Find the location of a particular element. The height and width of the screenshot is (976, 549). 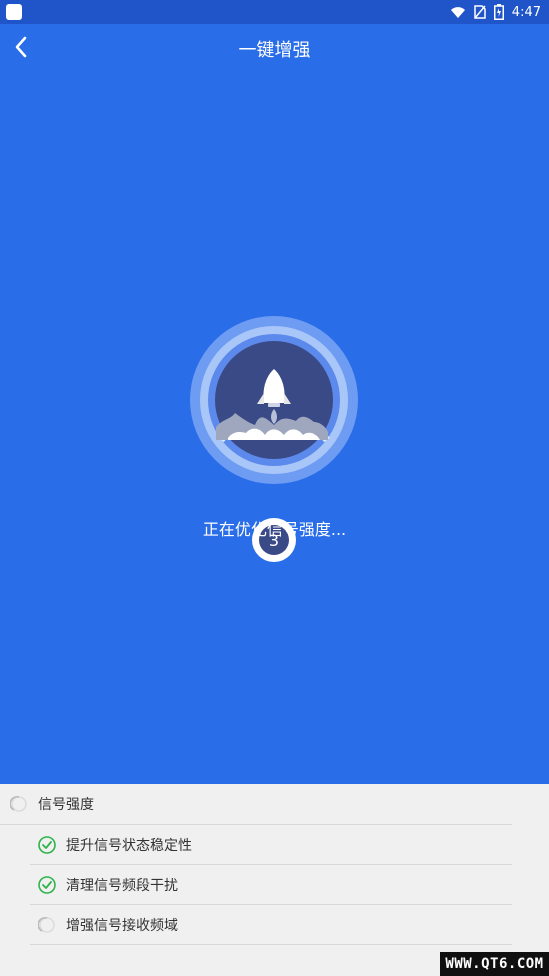

list-item-label: 清理信号频段干扰 is located at coordinates (122, 886).